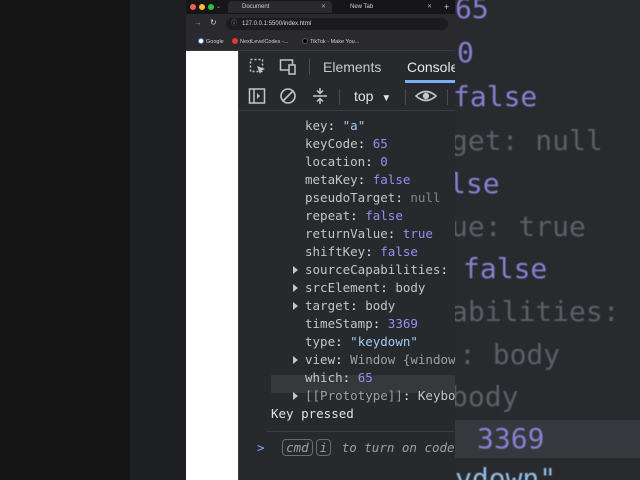  I want to click on cmd-key-badge: cmd, so click(297, 447).